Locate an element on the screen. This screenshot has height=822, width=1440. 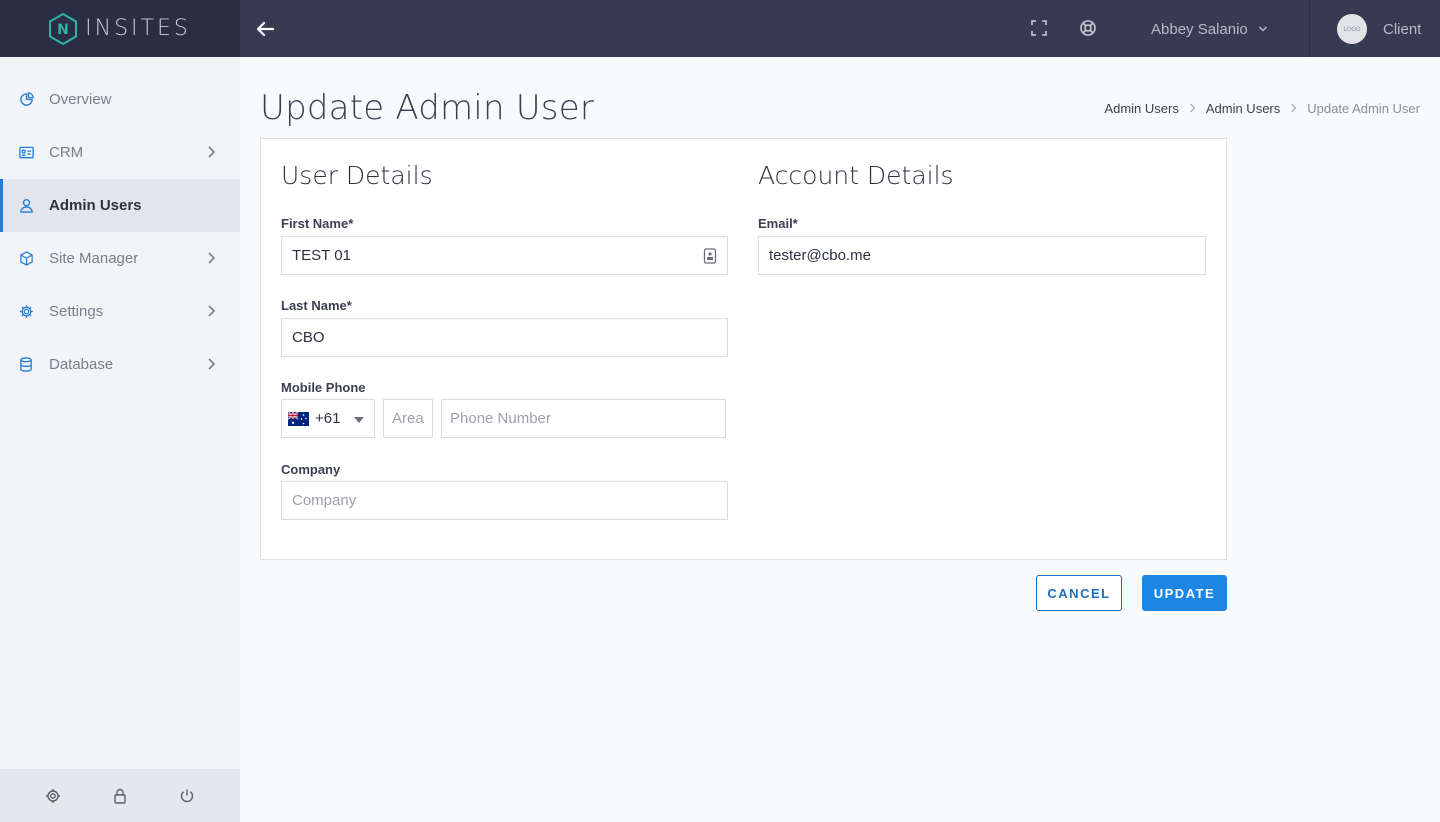
client-label: Client is located at coordinates (1402, 29).